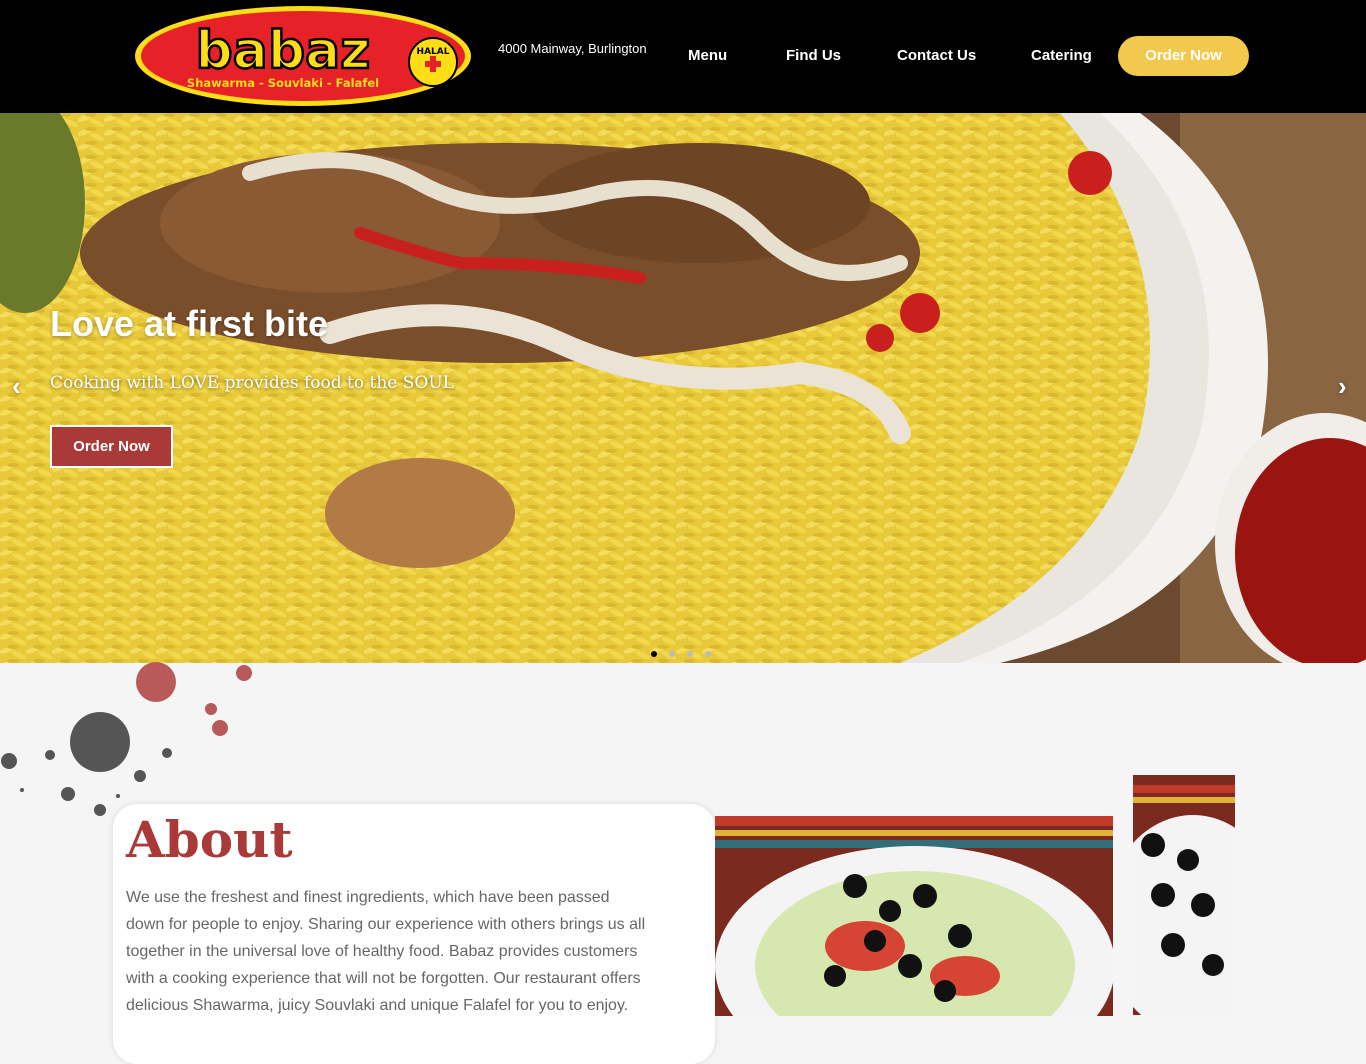 This screenshot has height=1064, width=1366. Describe the element at coordinates (111, 446) in the screenshot. I see `hero-order-now-button: Order Now` at that location.